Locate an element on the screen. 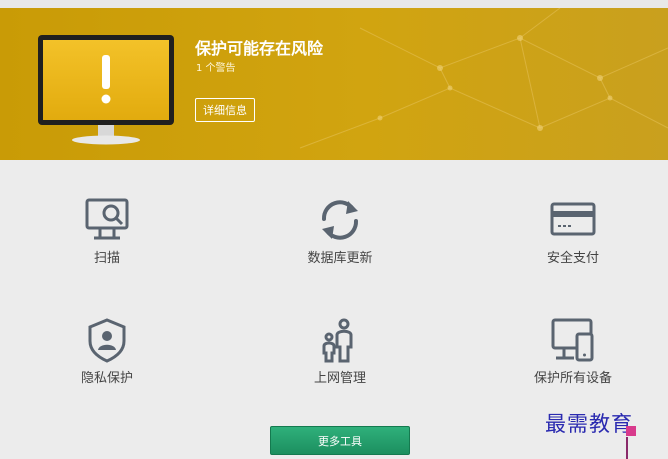 The height and width of the screenshot is (459, 668). tool-privacy-label: 隐私保护 is located at coordinates (106, 378).